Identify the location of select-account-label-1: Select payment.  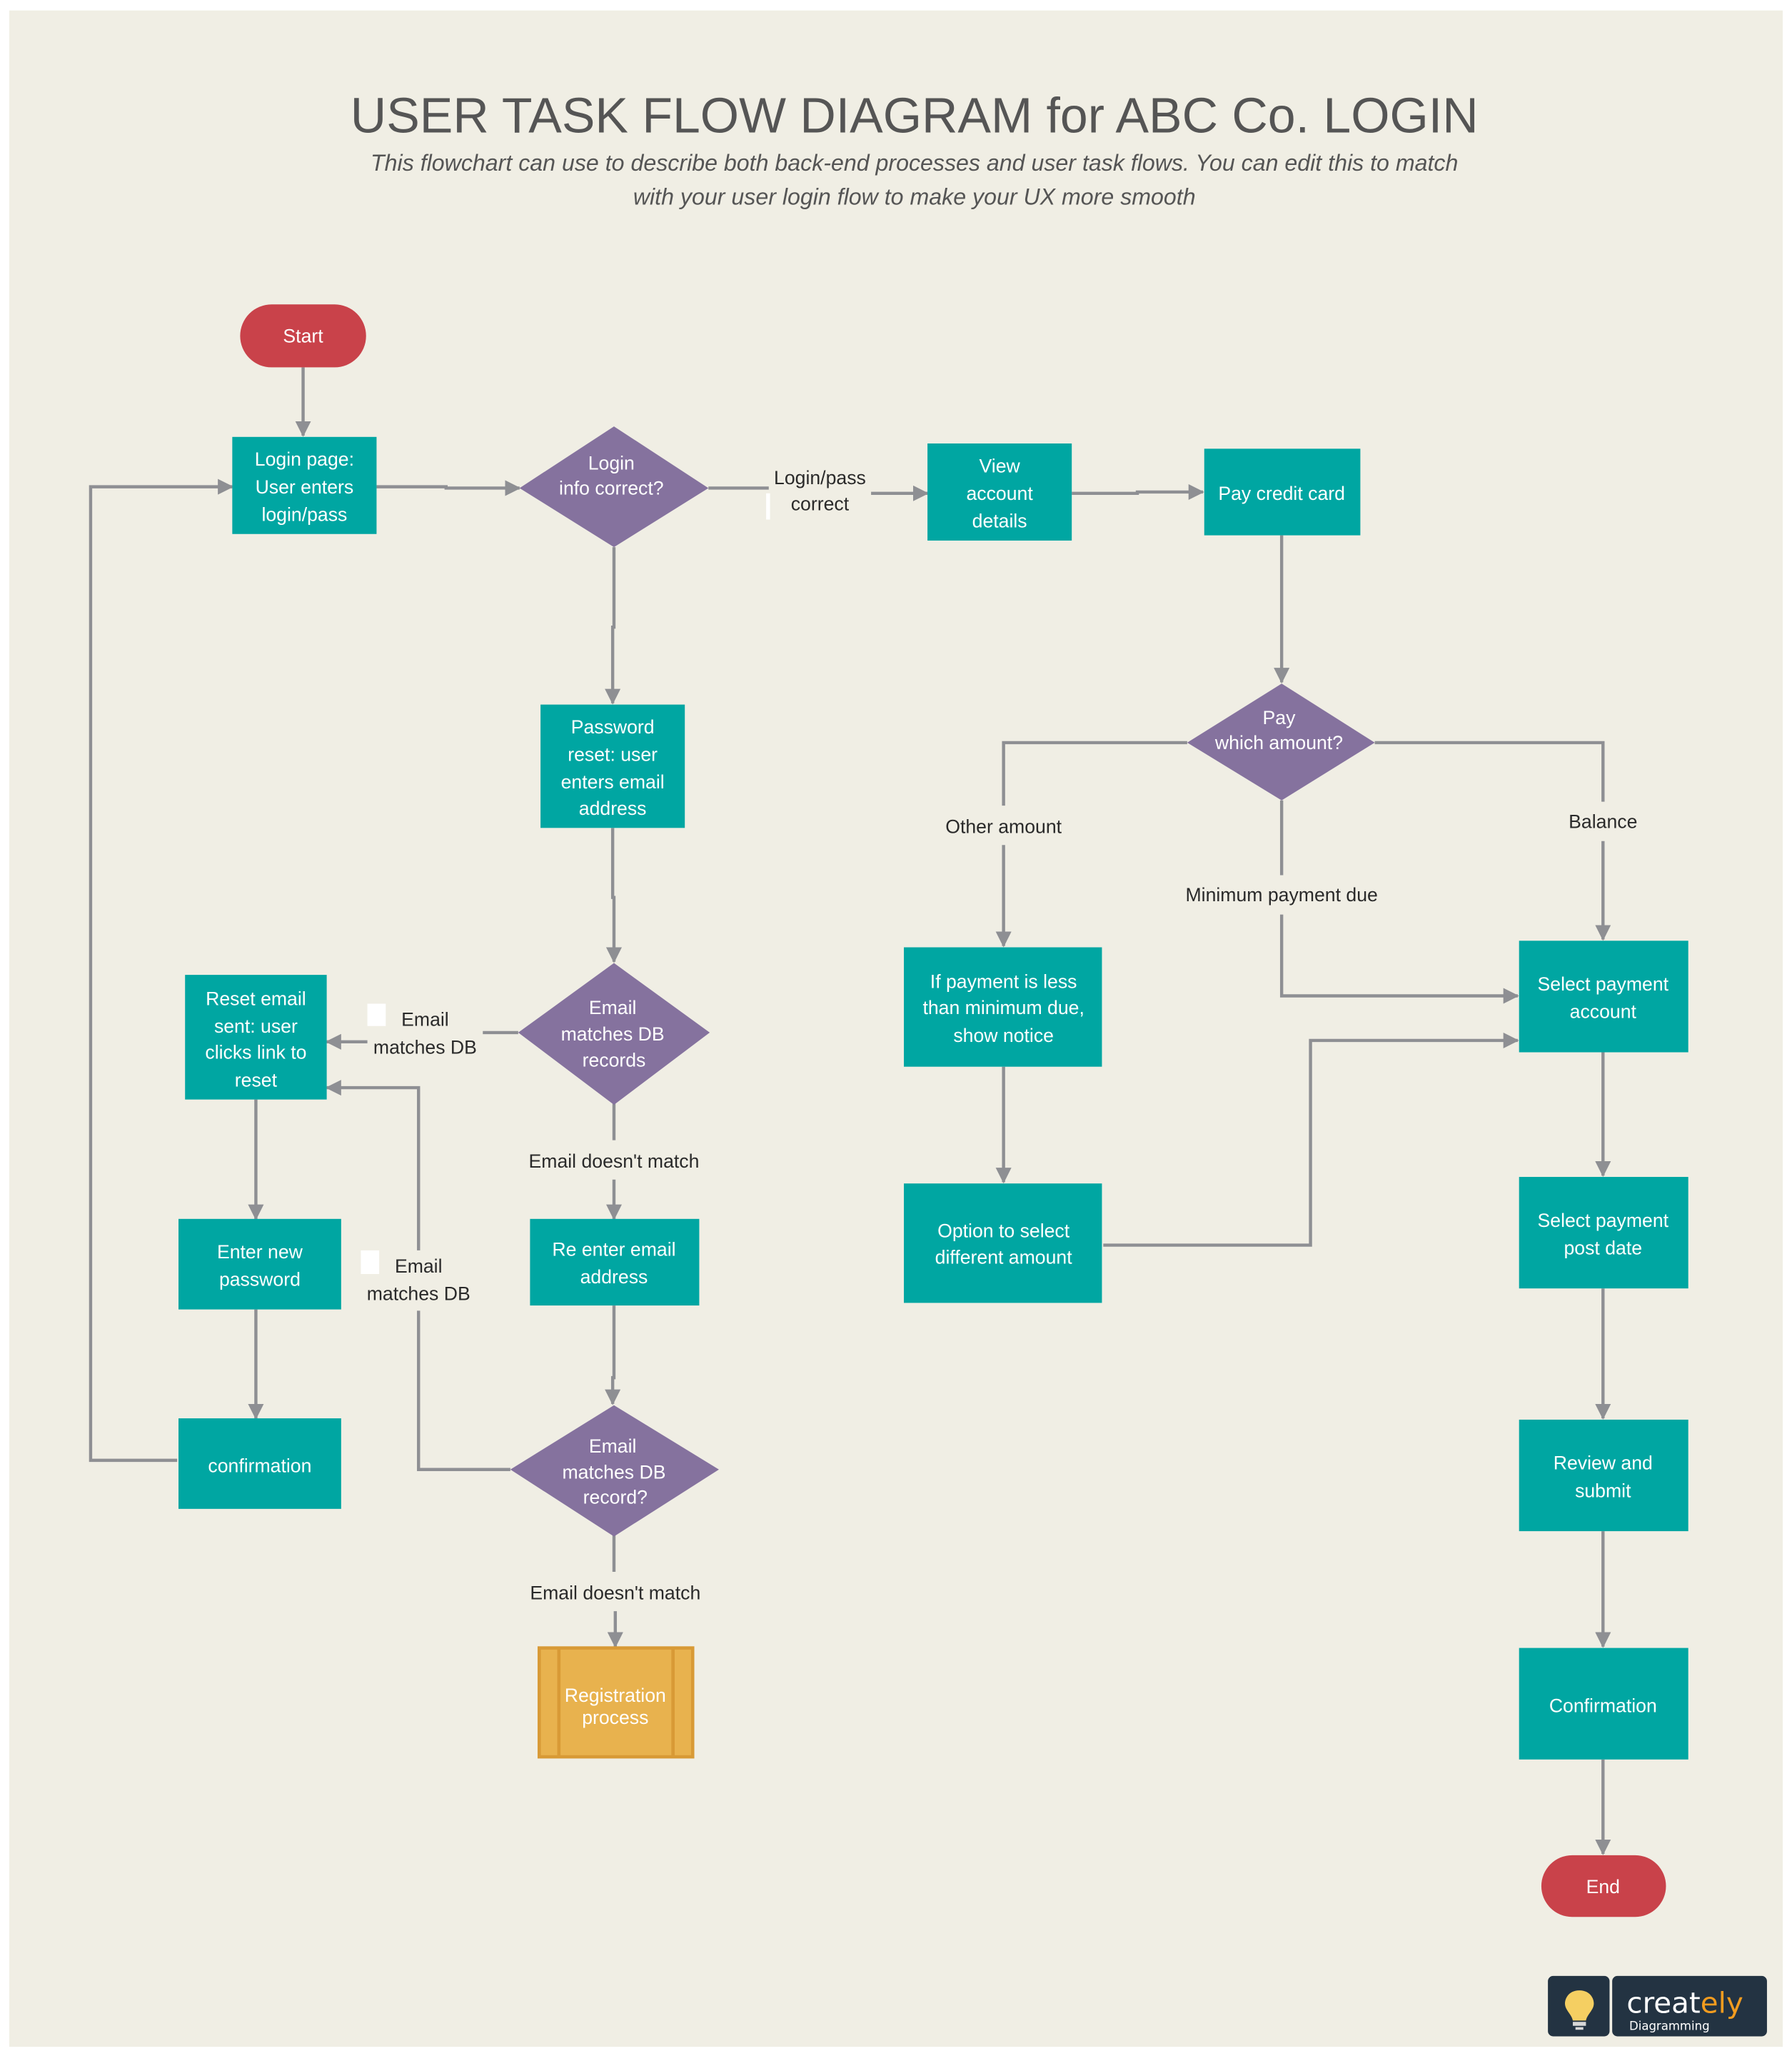
(1603, 984).